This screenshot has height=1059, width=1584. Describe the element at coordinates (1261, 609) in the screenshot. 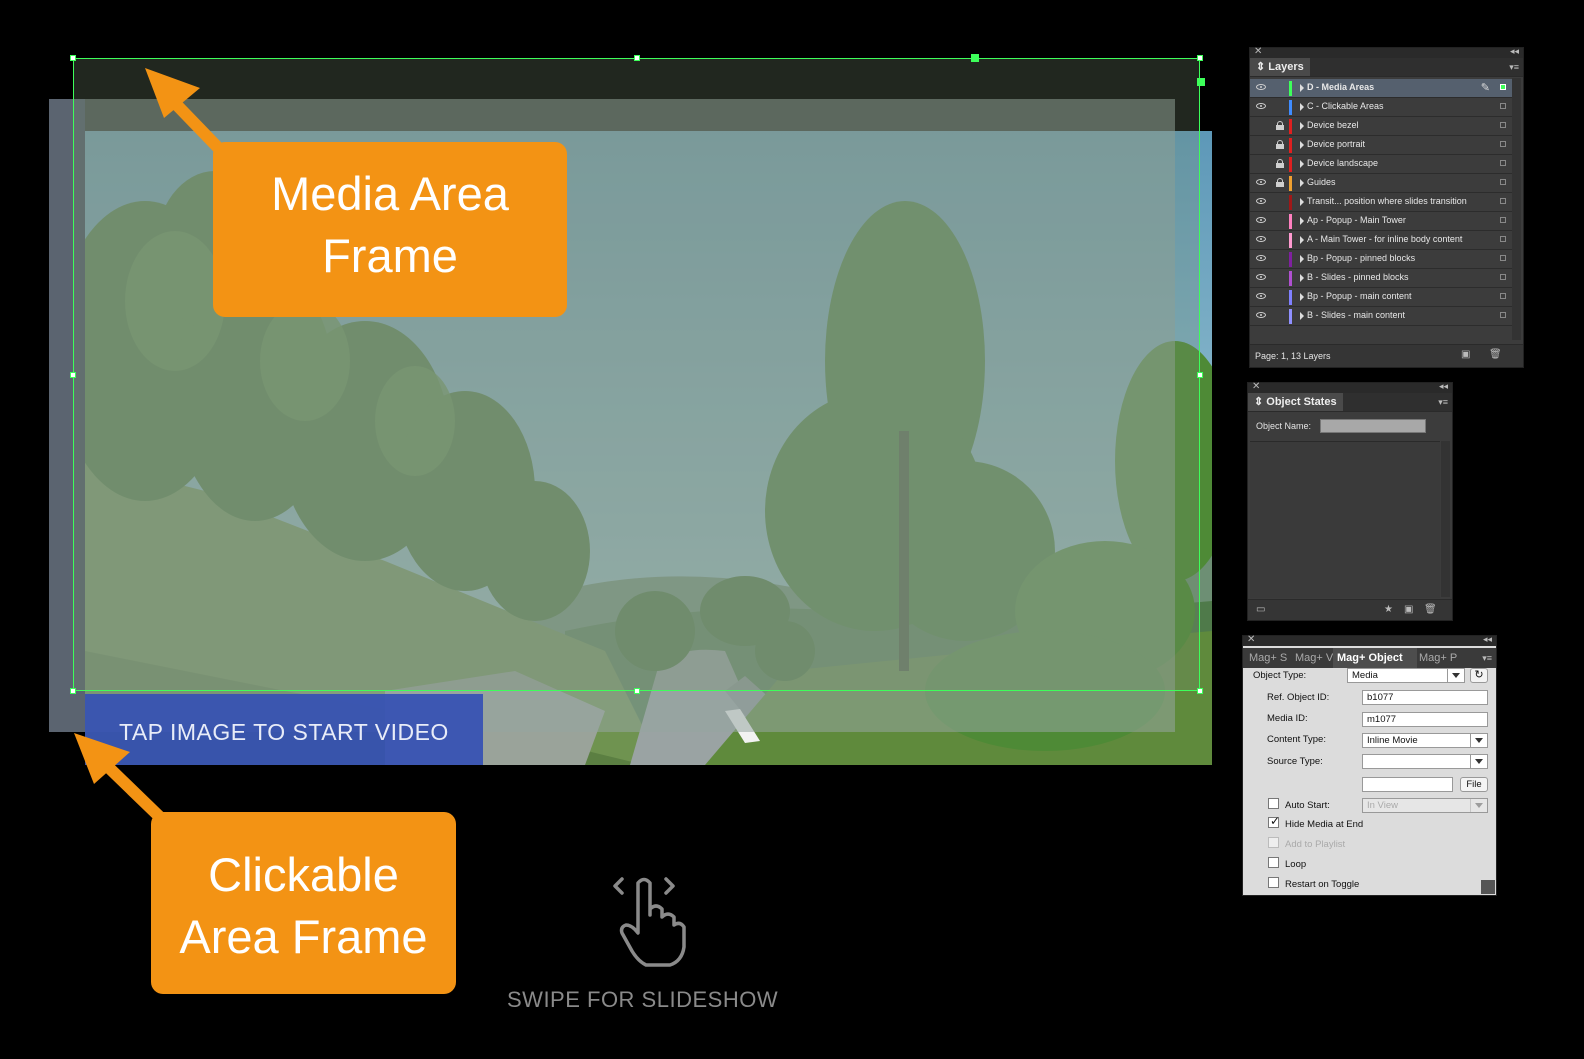

I see `preview-icon: ▭` at that location.